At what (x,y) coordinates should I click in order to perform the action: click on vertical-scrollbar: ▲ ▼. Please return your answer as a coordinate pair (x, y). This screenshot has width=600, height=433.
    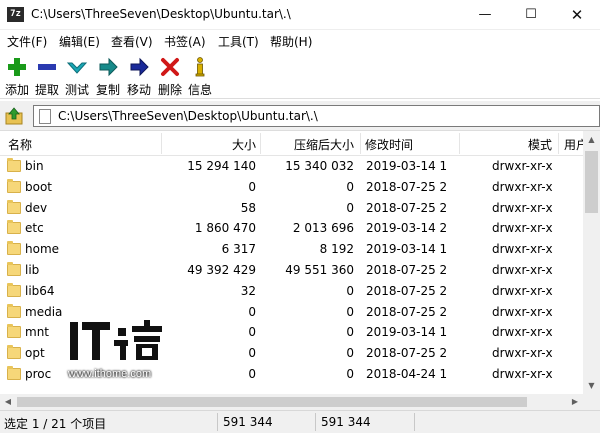
    Looking at the image, I should click on (591, 262).